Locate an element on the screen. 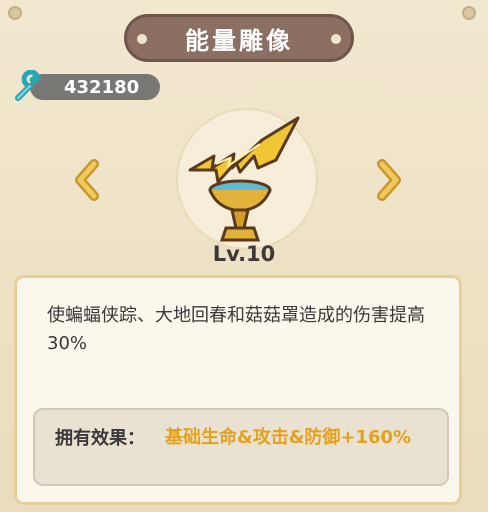 This screenshot has width=488, height=512. title-plate: 能量雕像 is located at coordinates (239, 38).